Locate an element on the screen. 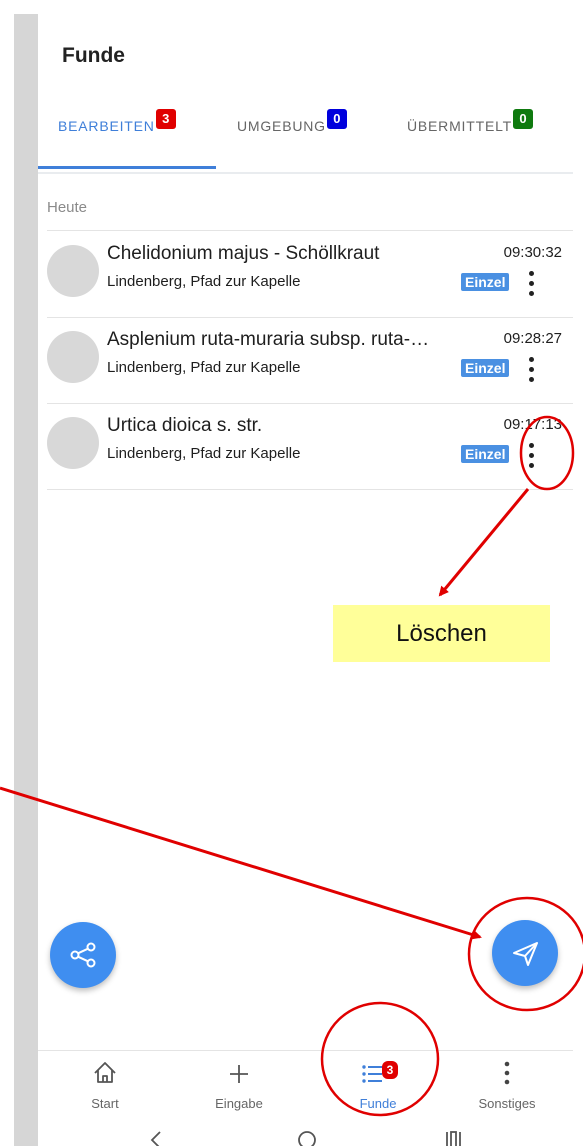  species-name: Chelidonium majus - Schöllkraut is located at coordinates (243, 253).